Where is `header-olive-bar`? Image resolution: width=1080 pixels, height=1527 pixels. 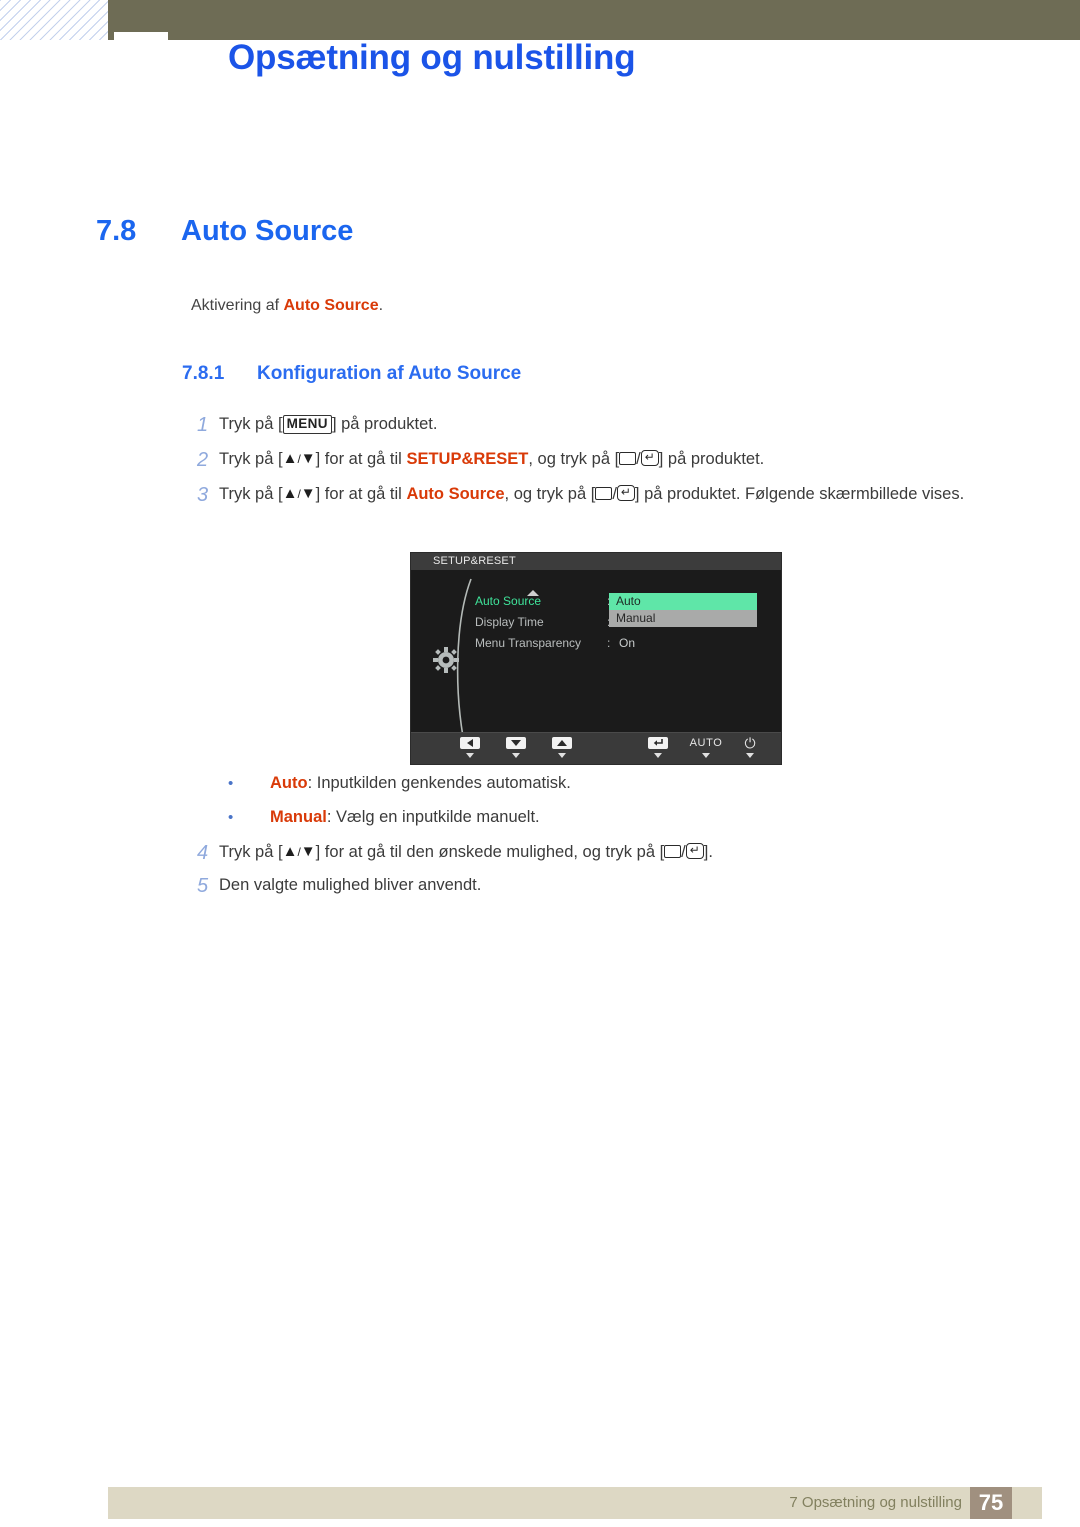 header-olive-bar is located at coordinates (594, 16).